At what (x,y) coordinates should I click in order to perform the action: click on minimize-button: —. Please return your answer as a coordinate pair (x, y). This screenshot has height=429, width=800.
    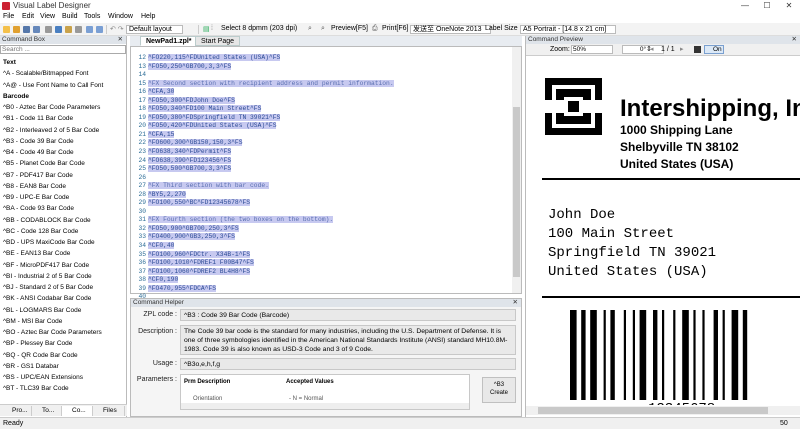
    Looking at the image, I should click on (745, 6).